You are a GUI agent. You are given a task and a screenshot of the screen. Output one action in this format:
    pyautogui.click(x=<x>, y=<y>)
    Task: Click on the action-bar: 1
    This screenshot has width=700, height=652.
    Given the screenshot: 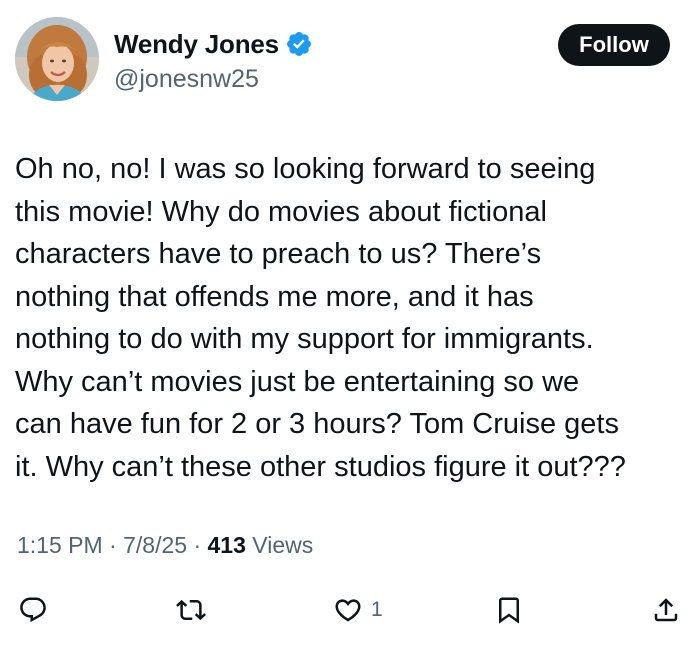 What is the action you would take?
    pyautogui.click(x=350, y=610)
    